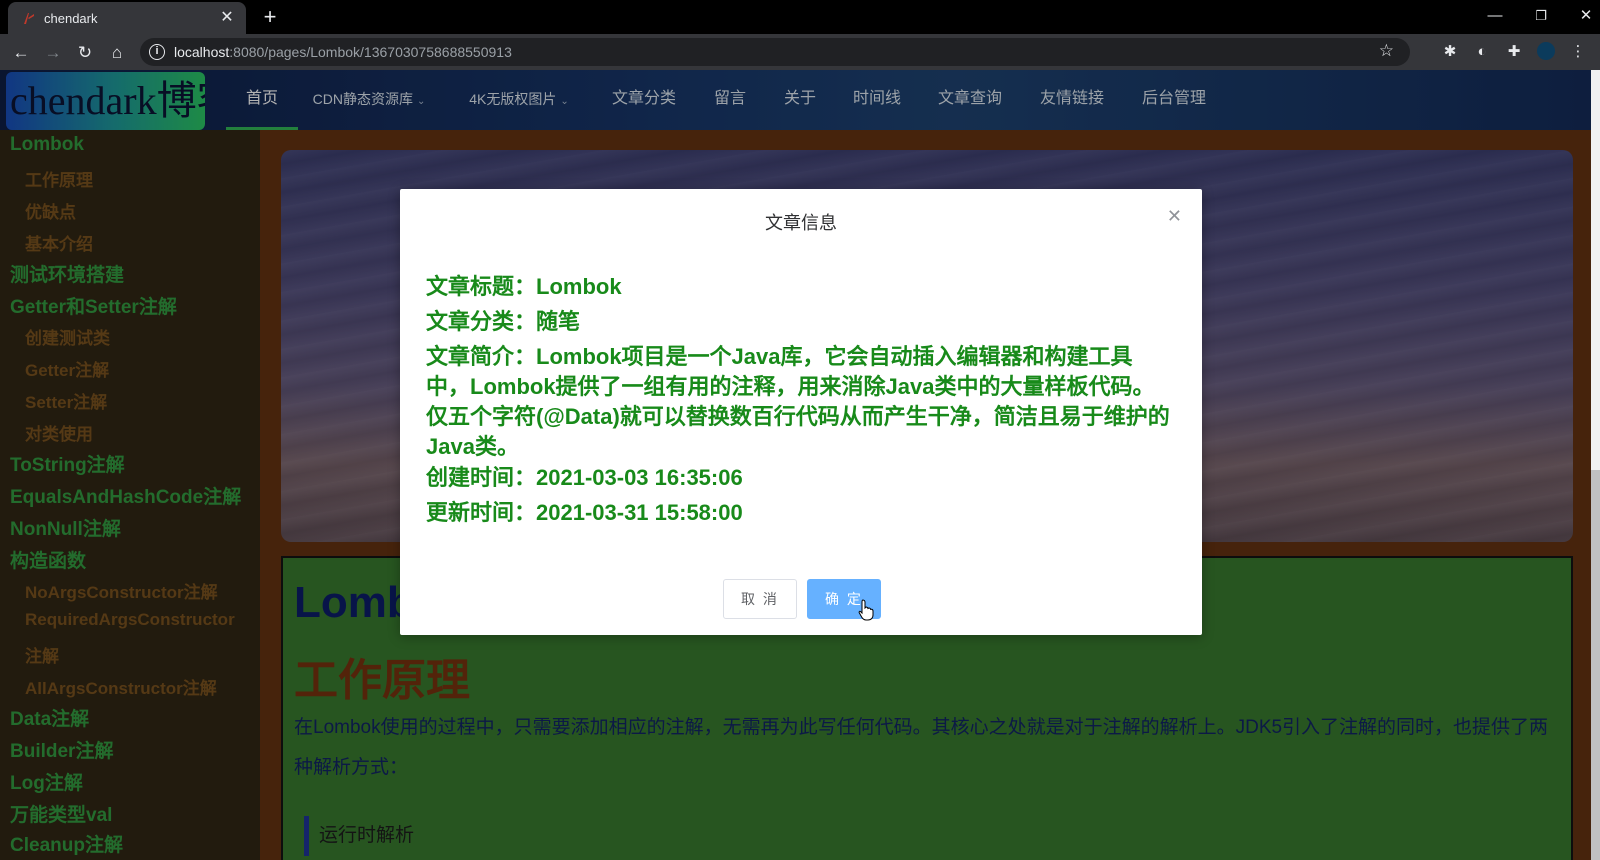  Describe the element at coordinates (1174, 216) in the screenshot. I see `close-icon: ✕` at that location.